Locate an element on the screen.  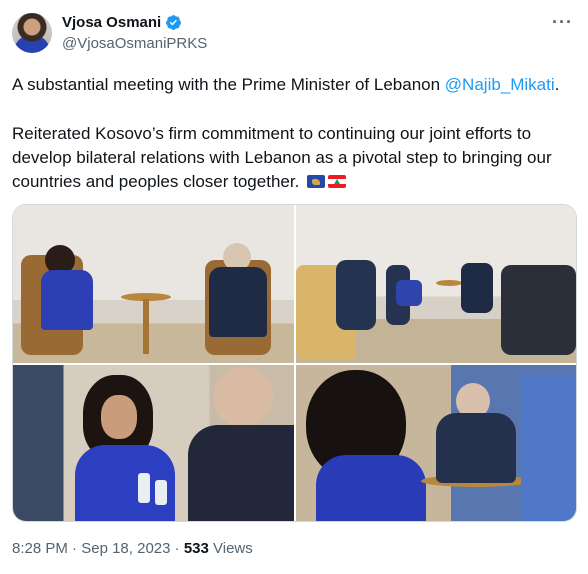
kosovo-flag-icon is located at coordinates (316, 181).